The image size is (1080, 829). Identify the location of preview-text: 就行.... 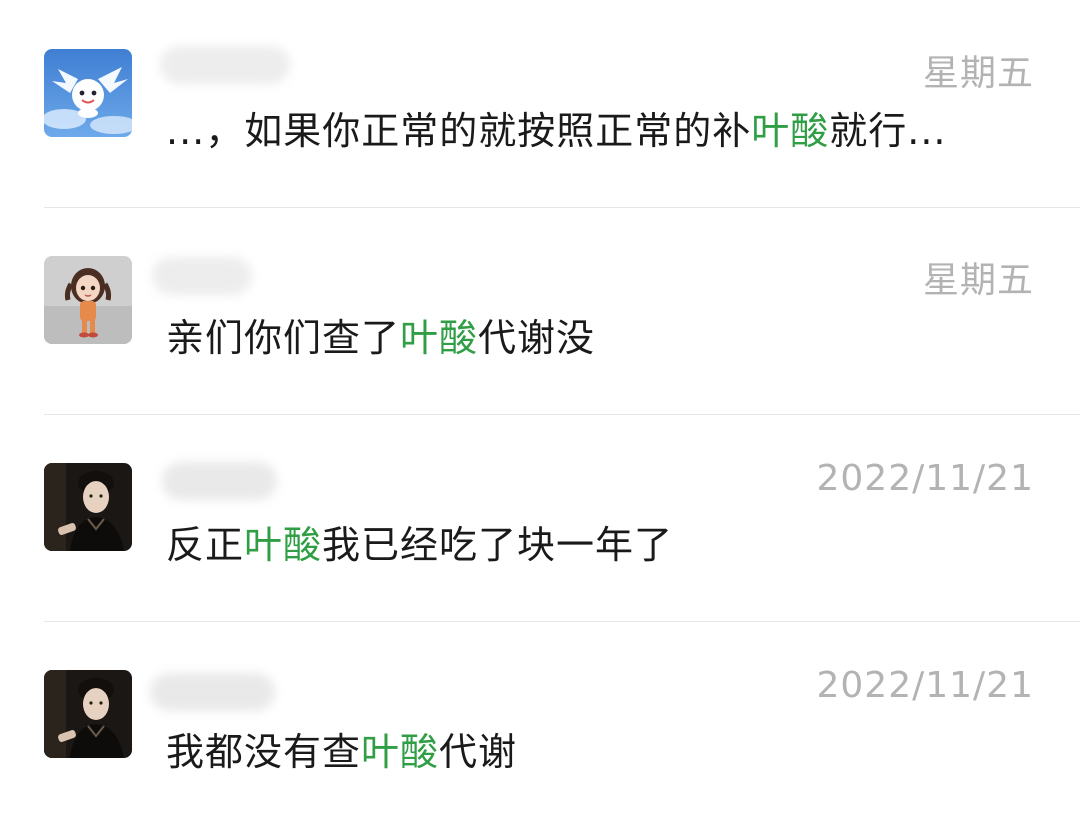
(888, 131).